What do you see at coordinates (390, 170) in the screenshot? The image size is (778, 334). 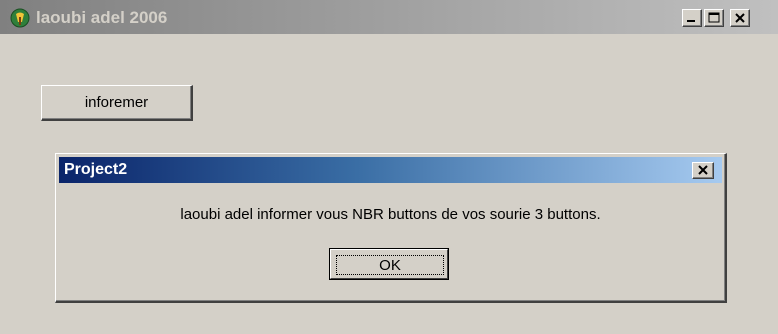 I see `dialog-title-bar: Project2` at bounding box center [390, 170].